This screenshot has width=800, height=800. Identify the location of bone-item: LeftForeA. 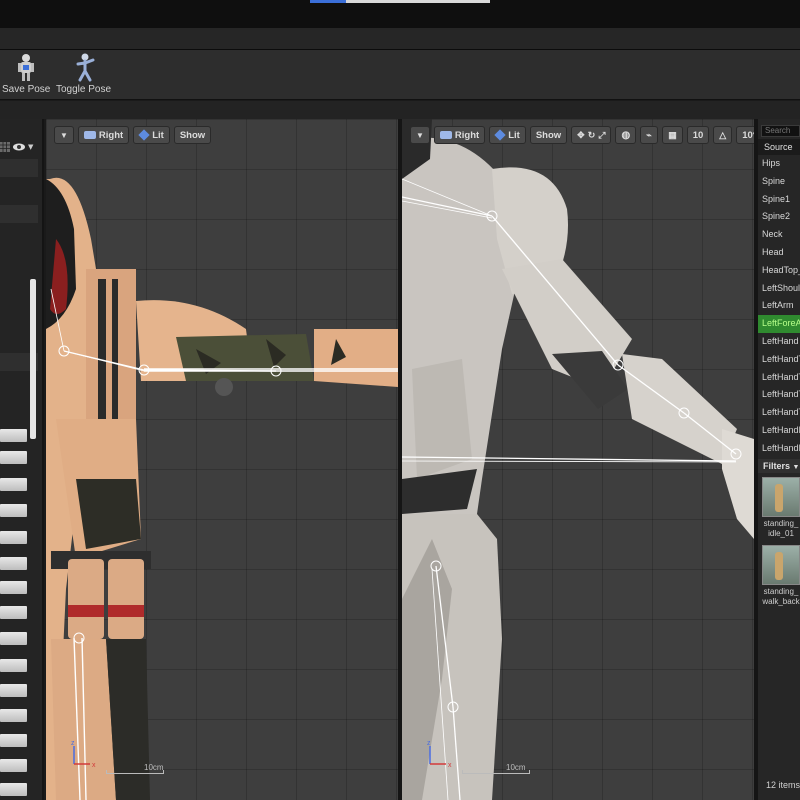
(779, 324).